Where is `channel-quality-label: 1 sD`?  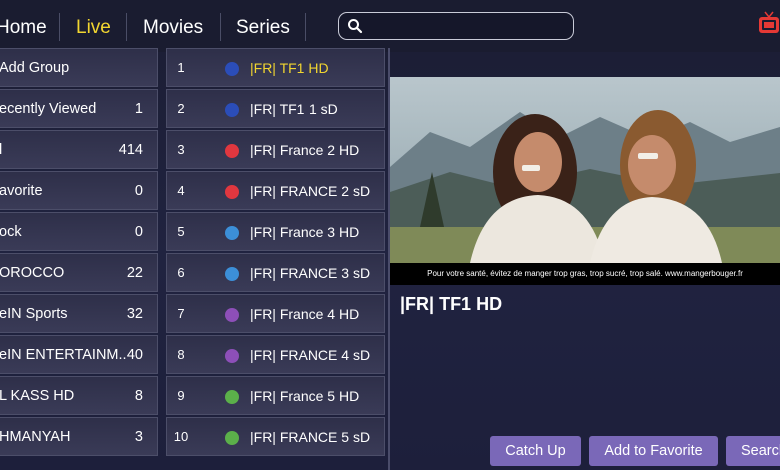
channel-quality-label: 1 sD is located at coordinates (323, 109).